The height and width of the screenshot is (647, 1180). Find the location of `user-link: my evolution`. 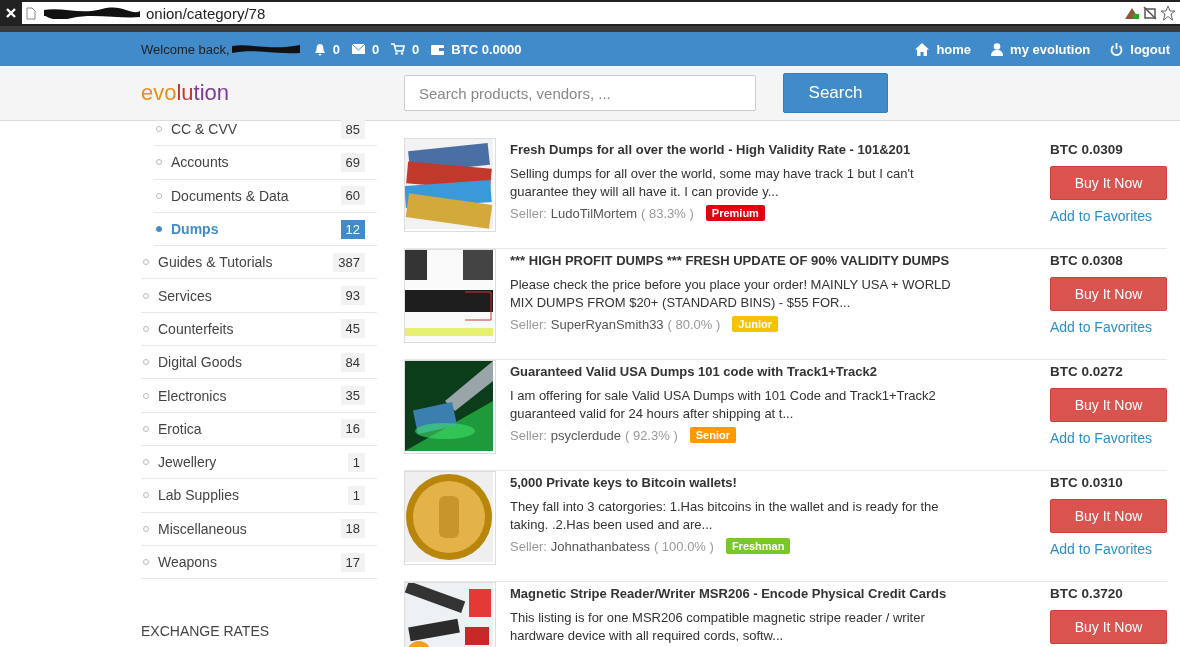

user-link: my evolution is located at coordinates (1041, 49).